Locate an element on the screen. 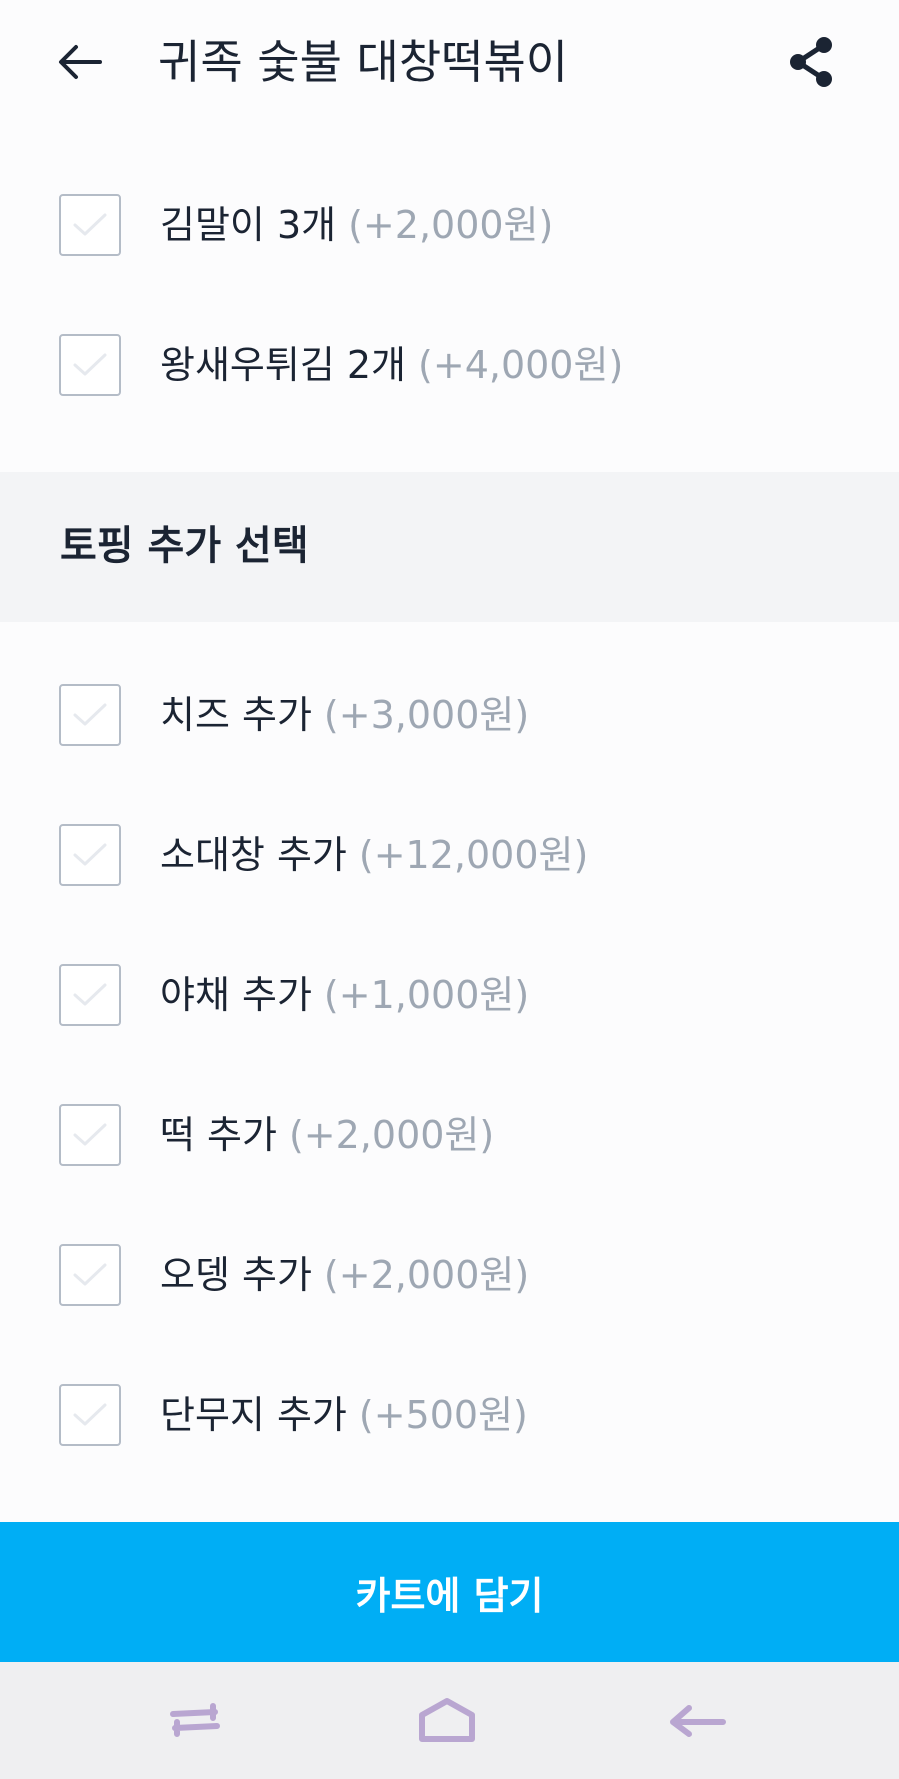 The width and height of the screenshot is (899, 1779). system-nav-bar is located at coordinates (449, 1720).